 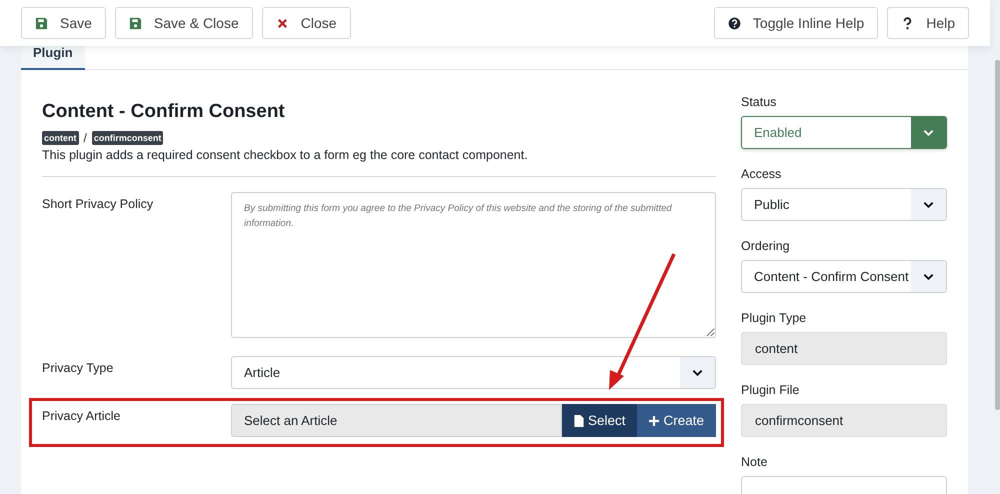 I want to click on dropdown: Public, so click(x=844, y=204).